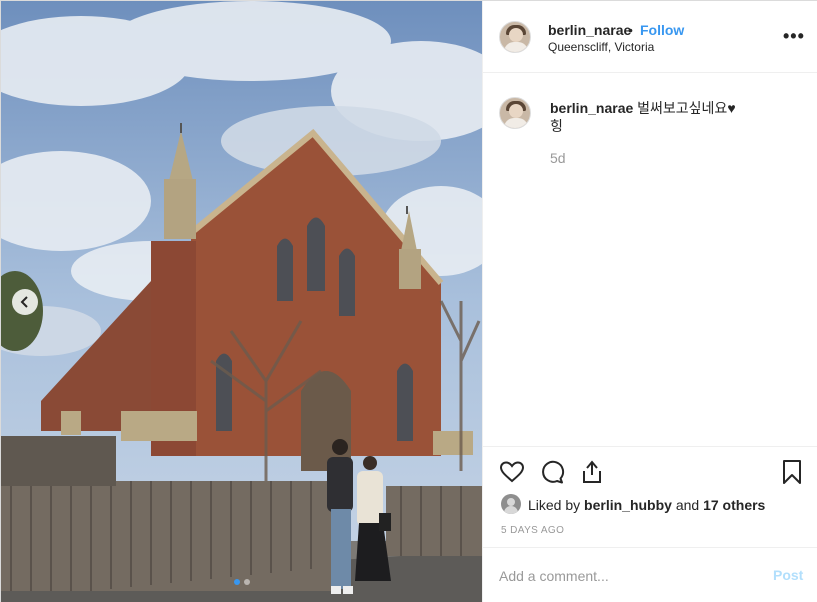 This screenshot has width=817, height=602. What do you see at coordinates (532, 530) in the screenshot?
I see `post-timestamp: 5 DAYS AGO` at bounding box center [532, 530].